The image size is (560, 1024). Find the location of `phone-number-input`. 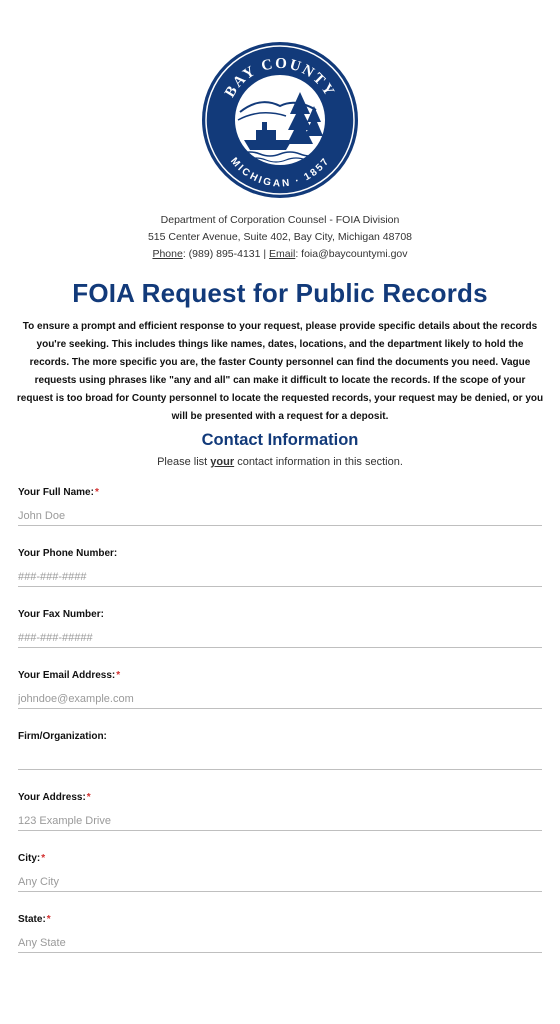

phone-number-input is located at coordinates (280, 577).